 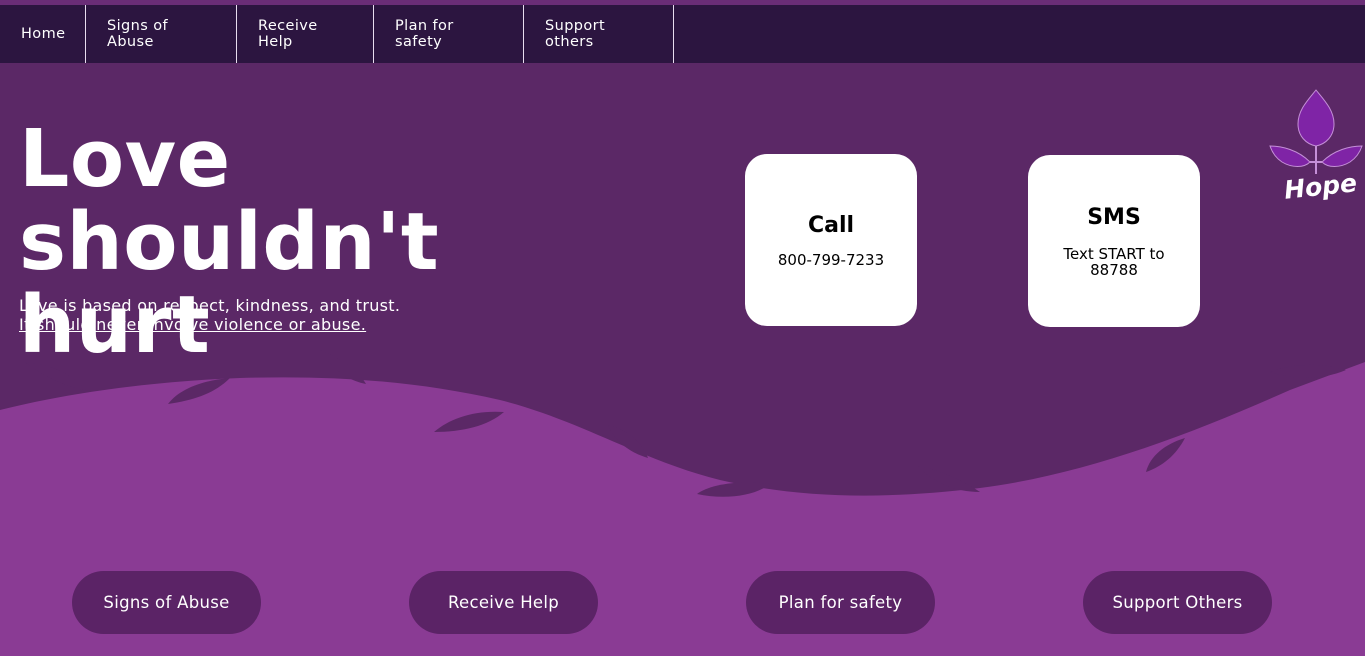 I want to click on signs-of-abuse-button: Signs of Abuse, so click(x=166, y=602).